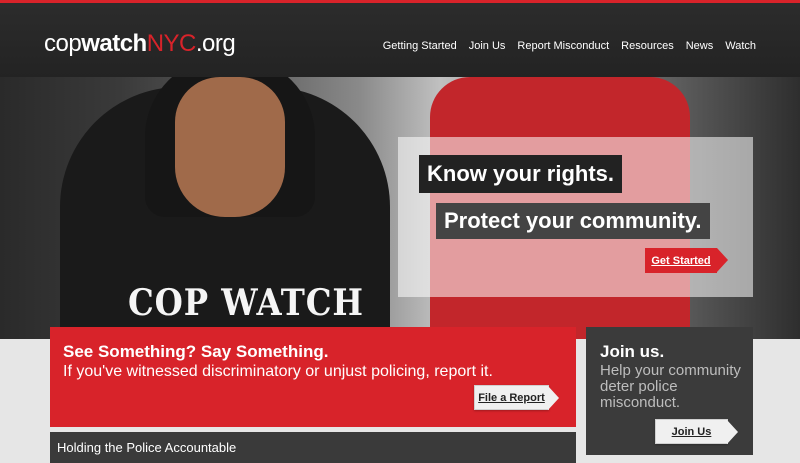 The height and width of the screenshot is (463, 800). What do you see at coordinates (686, 260) in the screenshot?
I see `get-started-button: Get Started` at bounding box center [686, 260].